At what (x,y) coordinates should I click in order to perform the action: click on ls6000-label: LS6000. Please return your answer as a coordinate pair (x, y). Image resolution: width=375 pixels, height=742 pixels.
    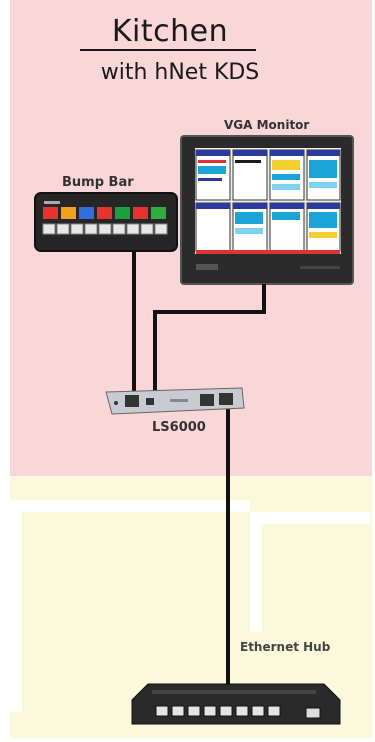
    Looking at the image, I should click on (179, 427).